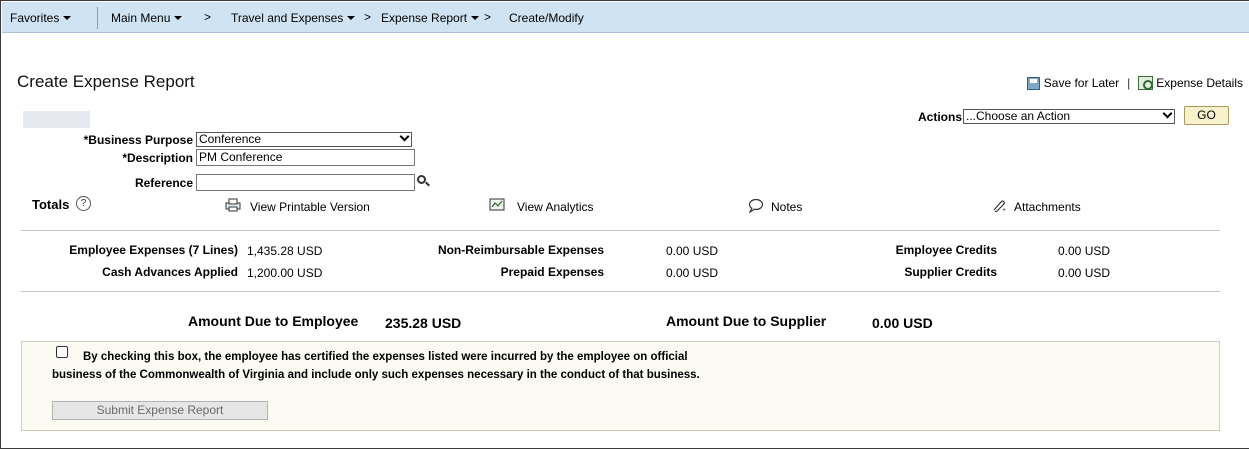 This screenshot has width=1249, height=449. What do you see at coordinates (160, 410) in the screenshot?
I see `submit-expense-report-button: Submit Expense Report` at bounding box center [160, 410].